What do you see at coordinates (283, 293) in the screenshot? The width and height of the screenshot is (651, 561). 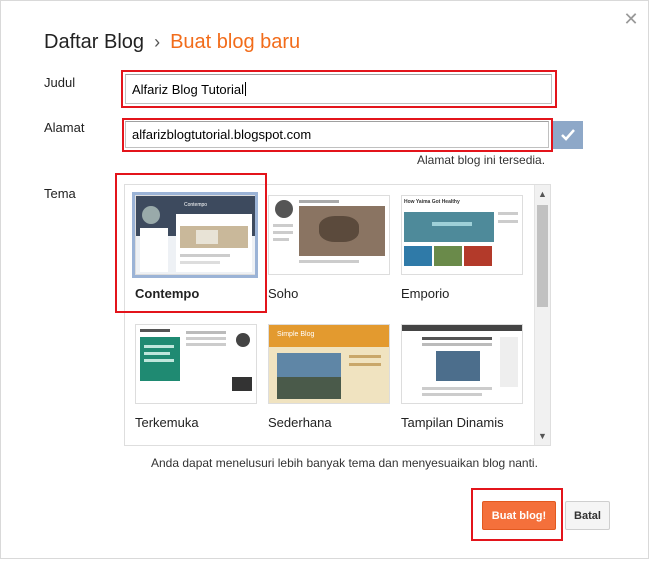 I see `theme-soho-name: Soho` at bounding box center [283, 293].